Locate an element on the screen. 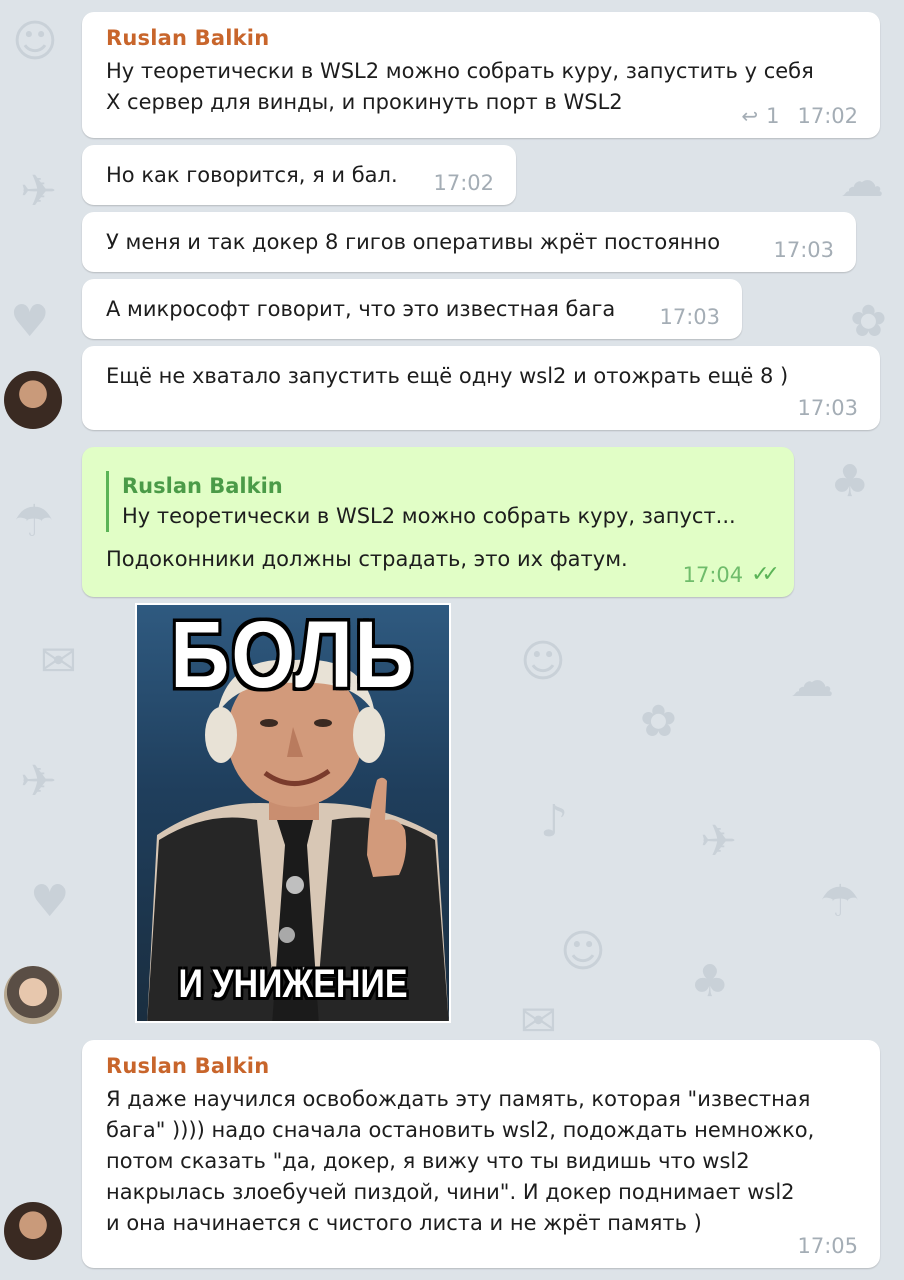 This screenshot has height=1280, width=904. reply-quote-sender: Ruslan Balkin is located at coordinates (202, 486).